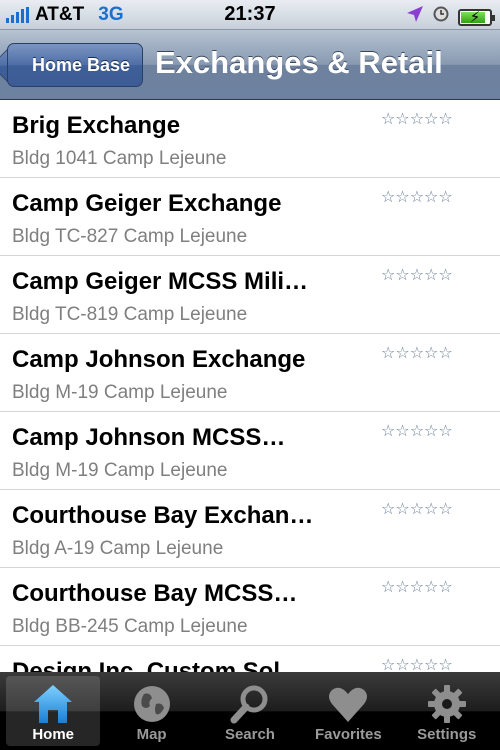  I want to click on tab-label: Favorites, so click(348, 734).